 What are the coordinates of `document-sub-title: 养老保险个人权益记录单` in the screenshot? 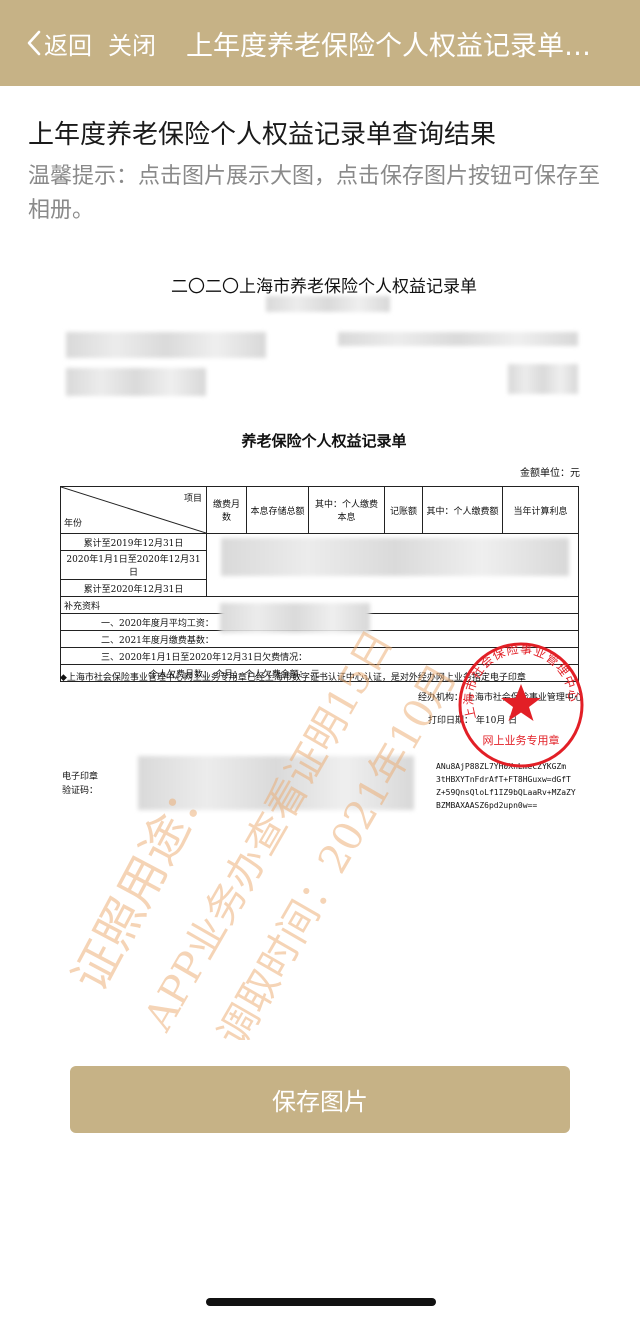 It's located at (324, 441).